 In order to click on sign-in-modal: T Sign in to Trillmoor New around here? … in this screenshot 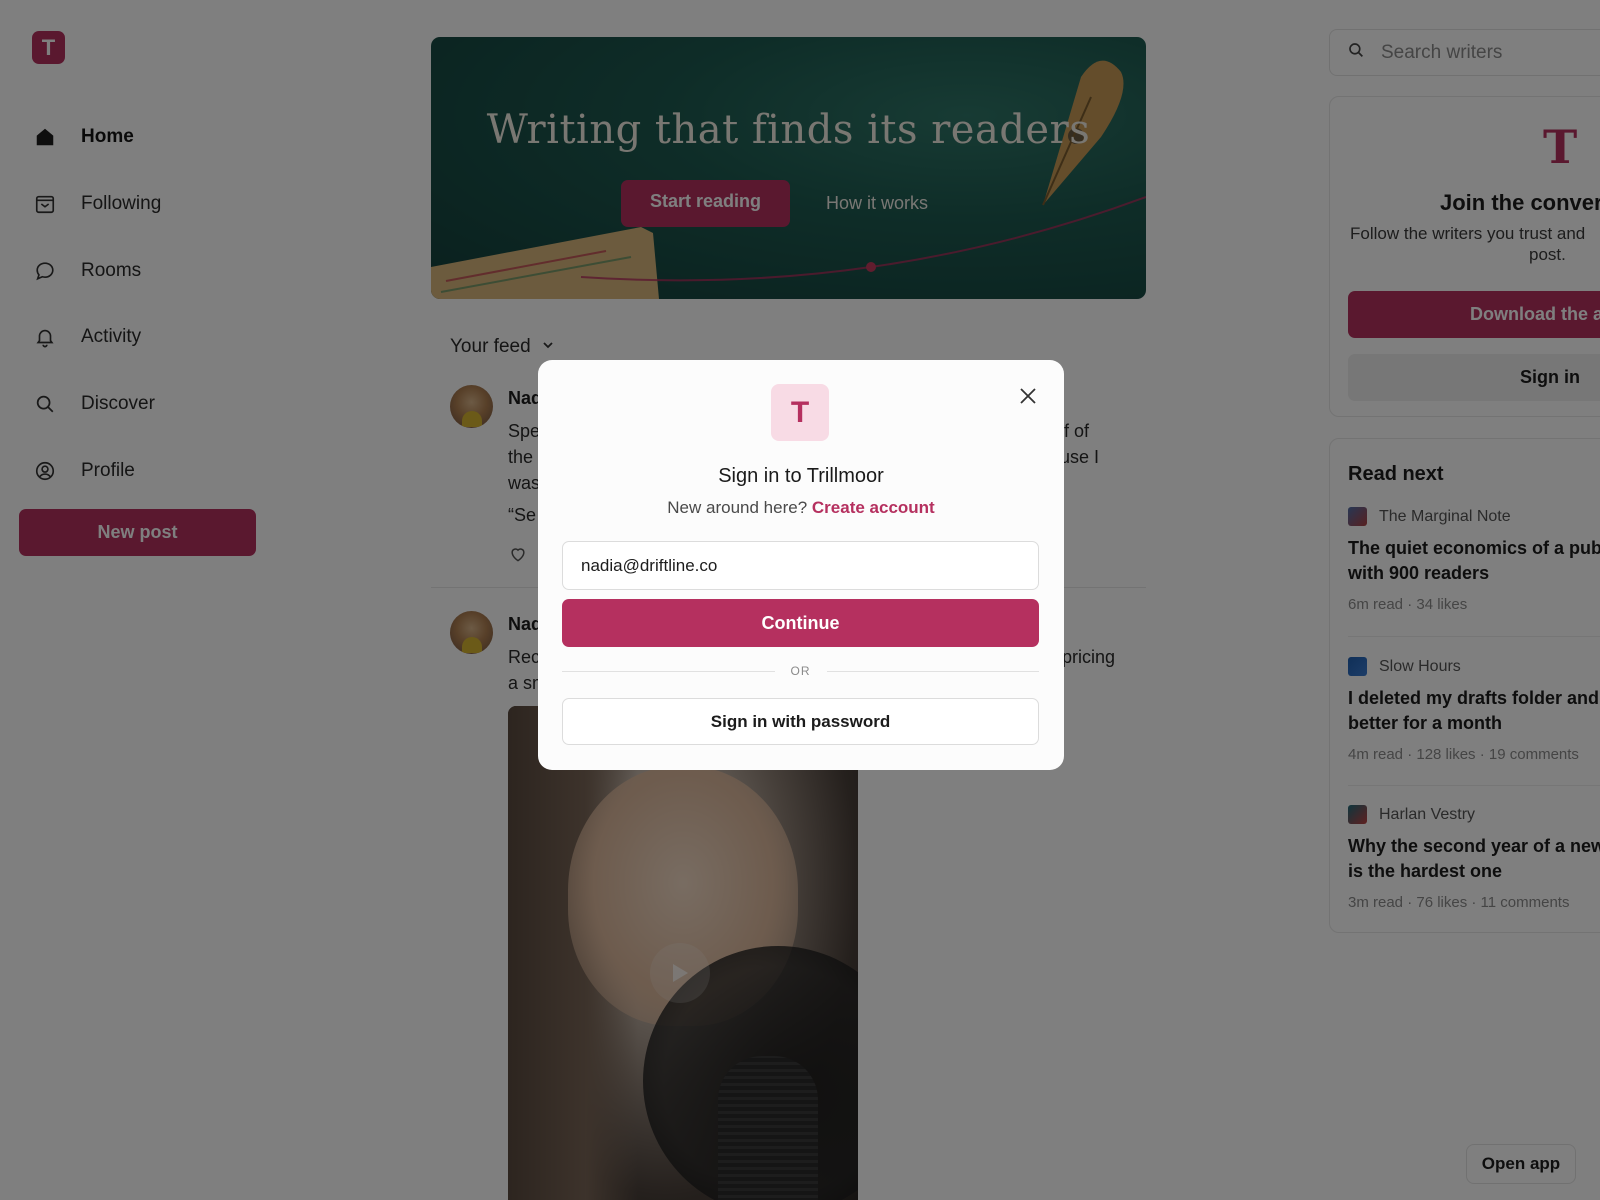, I will do `click(801, 565)`.